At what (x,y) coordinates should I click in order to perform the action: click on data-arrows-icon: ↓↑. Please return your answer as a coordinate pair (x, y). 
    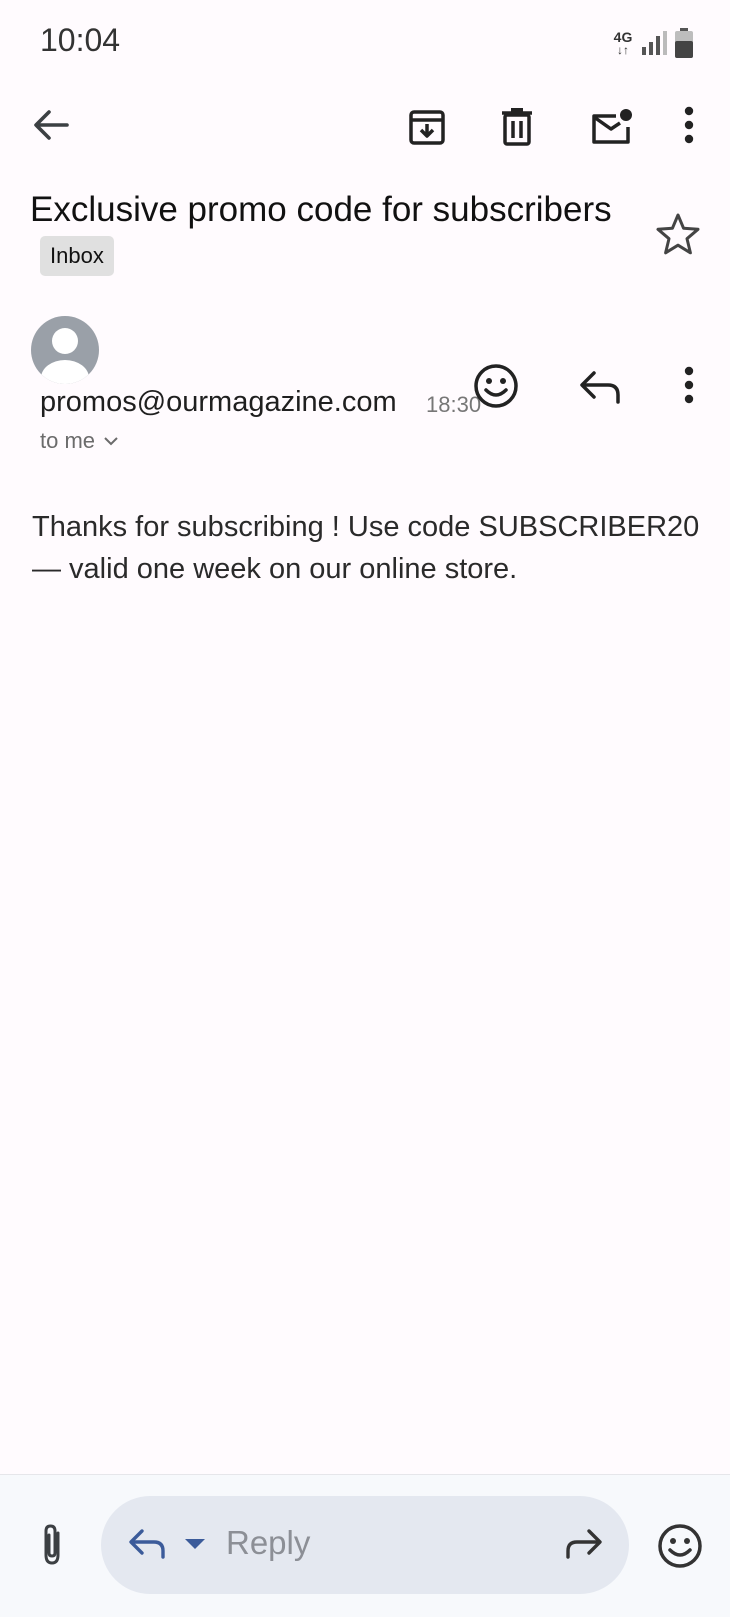
    Looking at the image, I should click on (623, 49).